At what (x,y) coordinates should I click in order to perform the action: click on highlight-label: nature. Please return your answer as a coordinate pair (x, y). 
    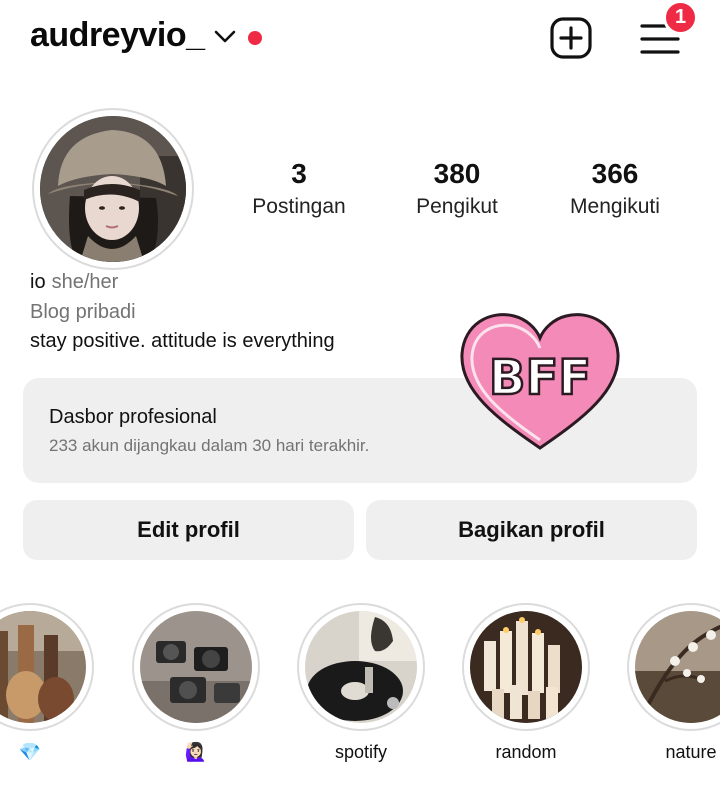
    Looking at the image, I should click on (691, 752).